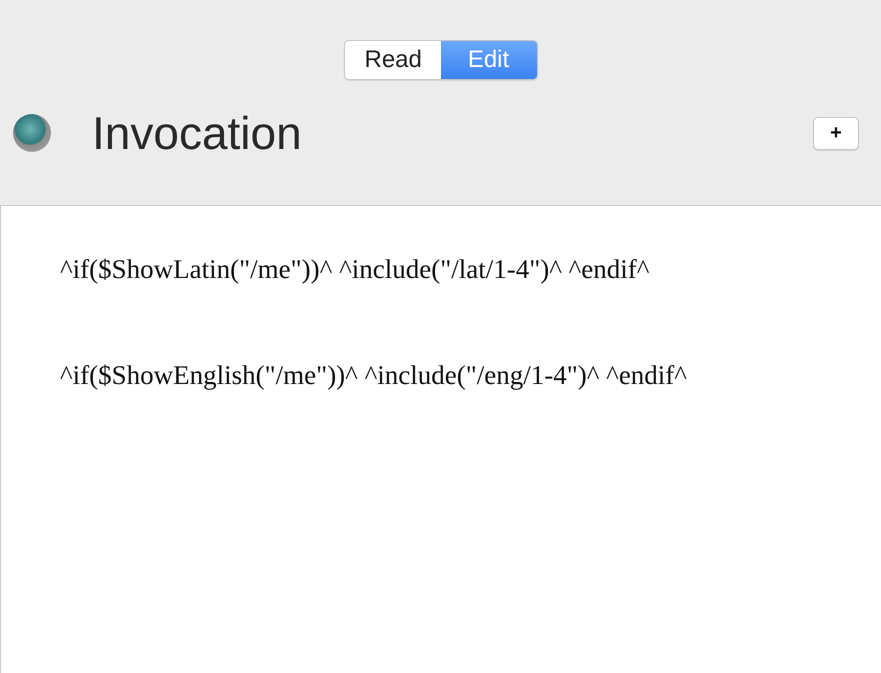 This screenshot has width=881, height=673. What do you see at coordinates (355, 269) in the screenshot?
I see `code-paragraph: ^if($ShowLatin("/me"))^ ^include("/lat/1-4")^ ^endif^` at bounding box center [355, 269].